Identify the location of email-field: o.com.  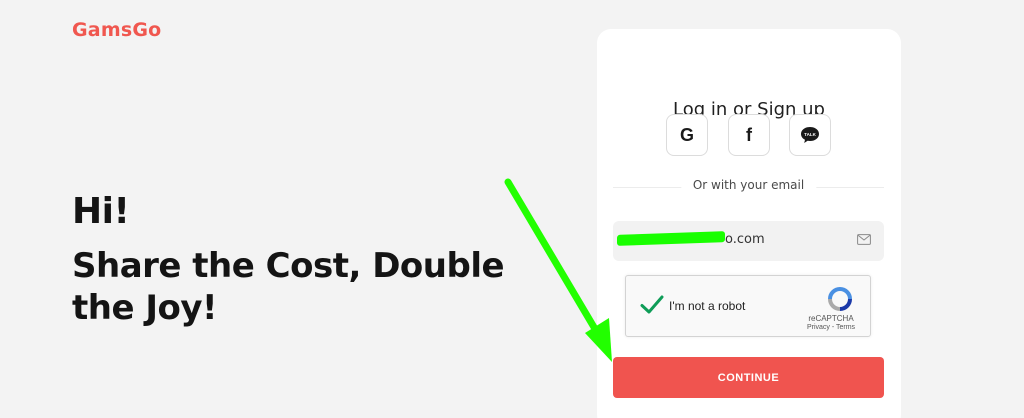
(748, 241).